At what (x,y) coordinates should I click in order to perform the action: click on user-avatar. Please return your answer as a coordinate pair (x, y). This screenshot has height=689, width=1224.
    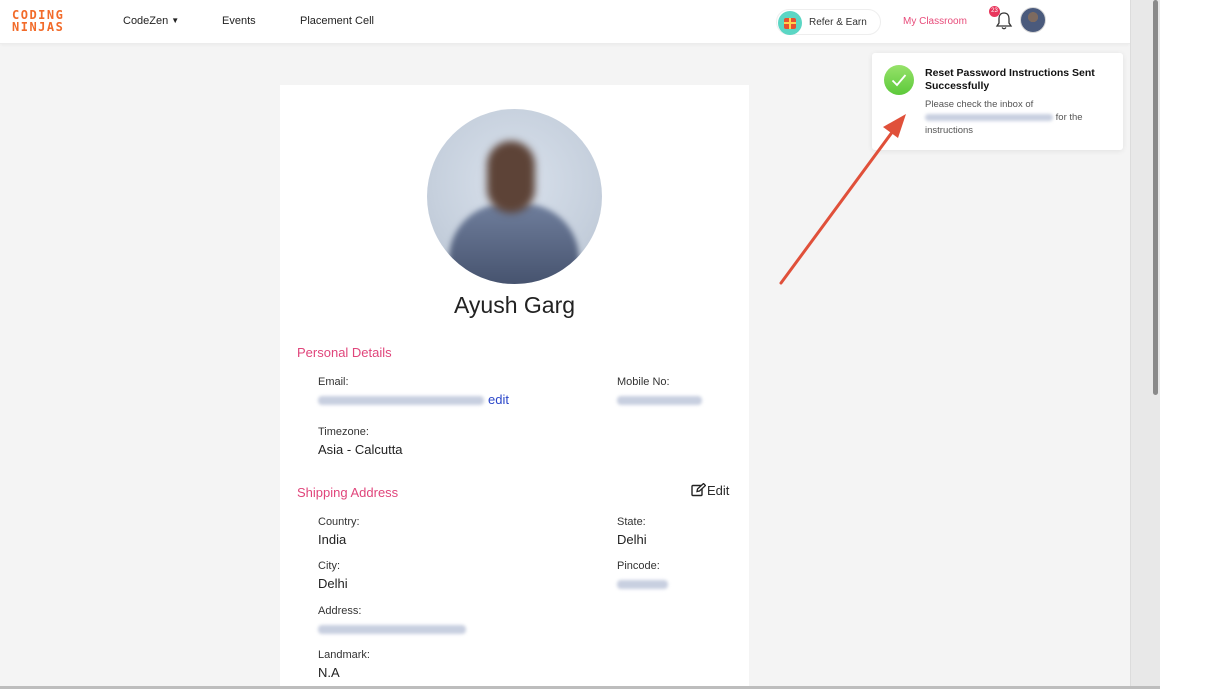
    Looking at the image, I should click on (1033, 20).